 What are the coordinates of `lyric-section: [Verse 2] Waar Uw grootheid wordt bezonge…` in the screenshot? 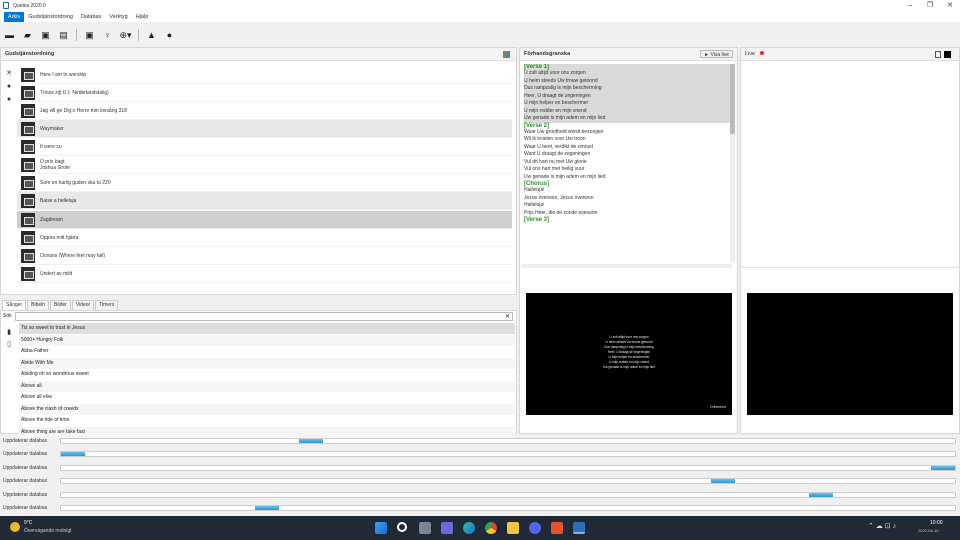 It's located at (627, 152).